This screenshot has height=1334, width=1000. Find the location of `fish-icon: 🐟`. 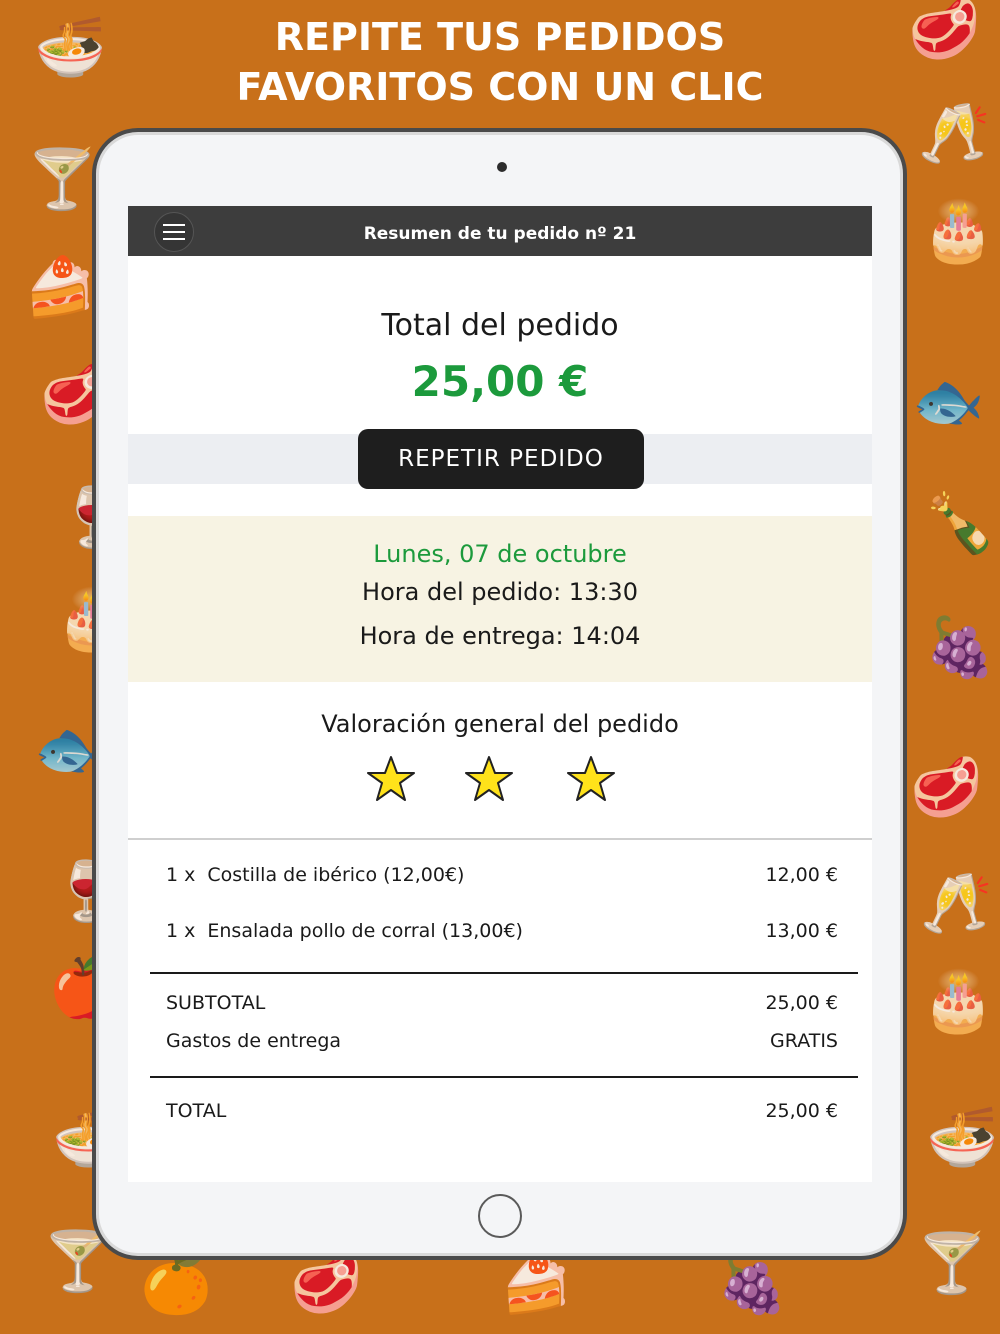

fish-icon: 🐟 is located at coordinates (948, 401).